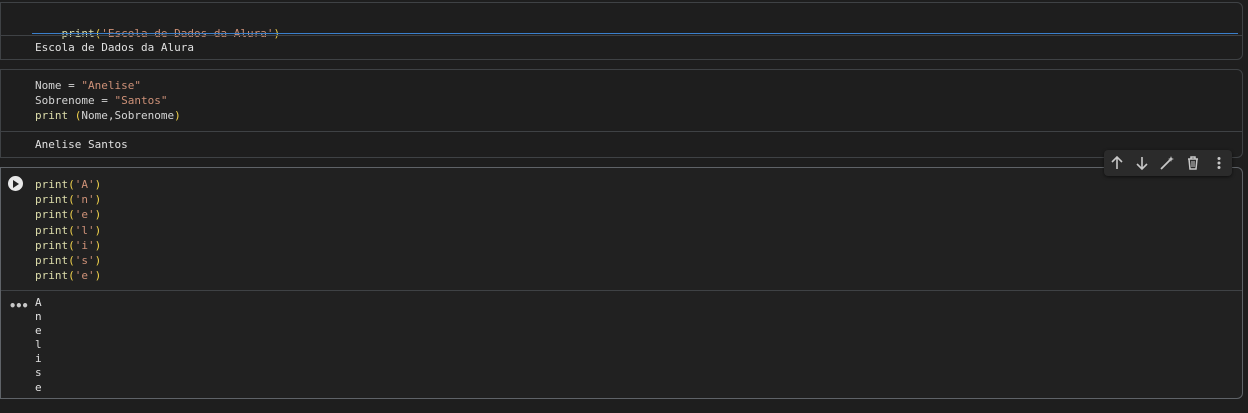 The image size is (1248, 413). What do you see at coordinates (1219, 163) in the screenshot?
I see `more-vert-icon` at bounding box center [1219, 163].